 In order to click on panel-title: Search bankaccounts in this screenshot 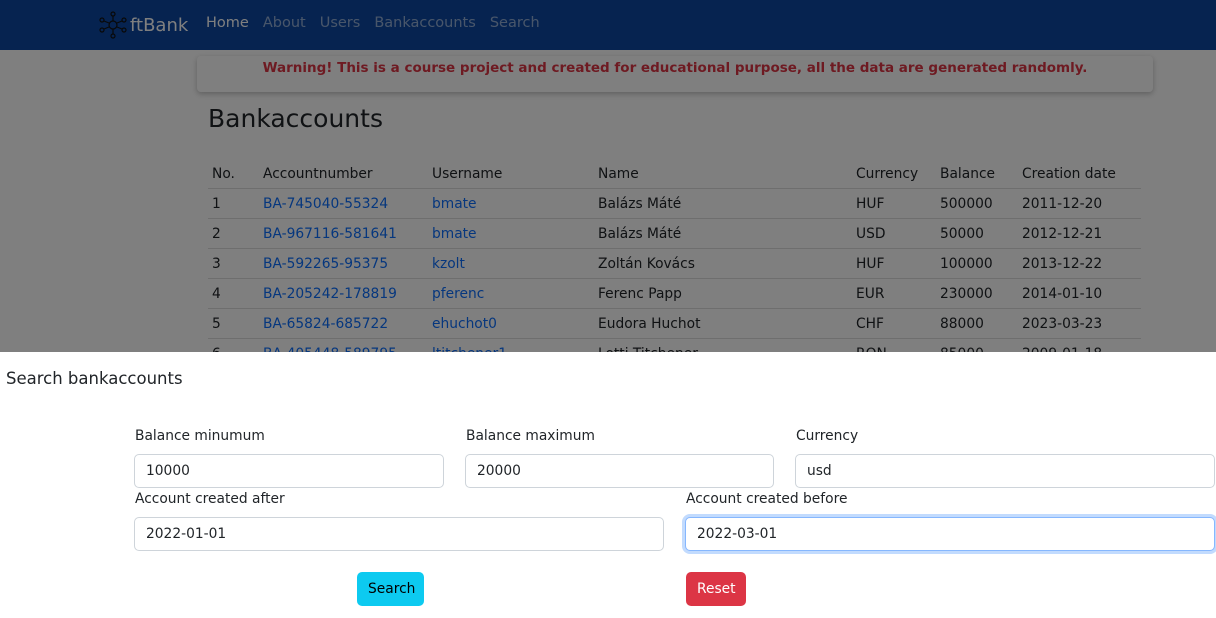, I will do `click(94, 378)`.